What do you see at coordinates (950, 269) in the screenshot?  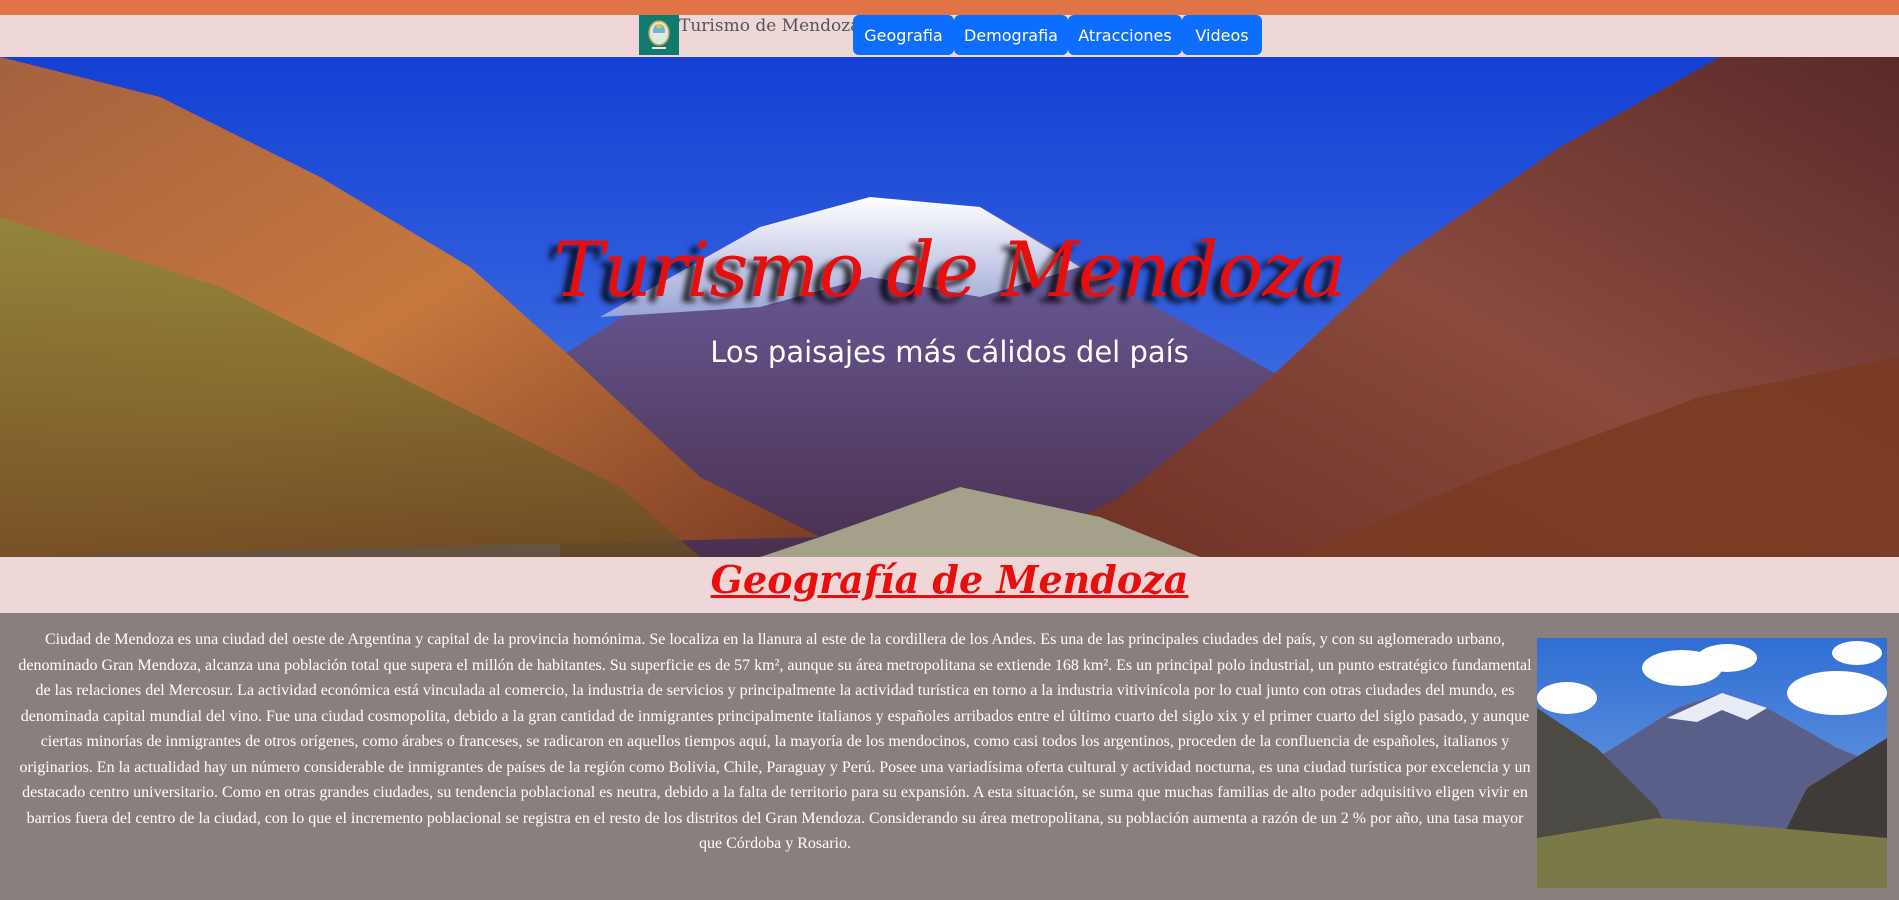 I see `hero-title: Turismo de Mendoza` at bounding box center [950, 269].